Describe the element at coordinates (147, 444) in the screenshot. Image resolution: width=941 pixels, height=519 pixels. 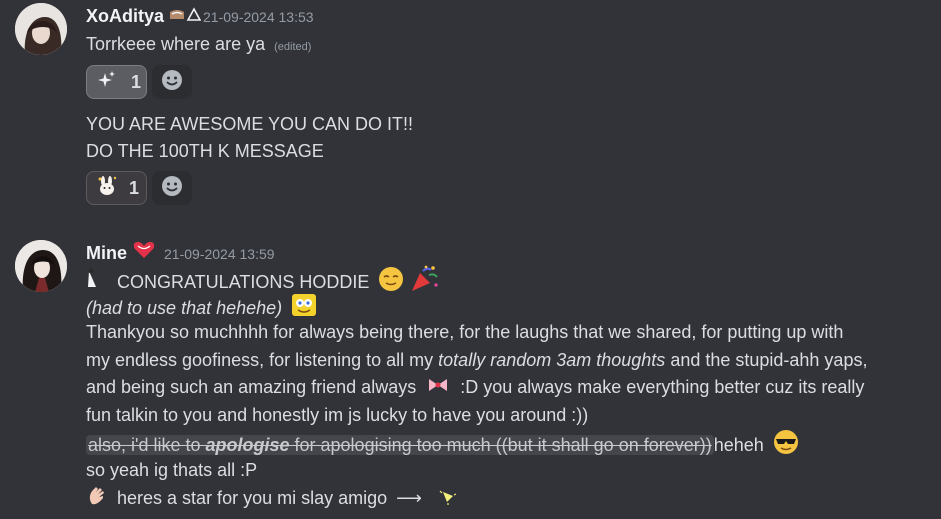
I see `spoiler-part: also, i'd like to` at that location.